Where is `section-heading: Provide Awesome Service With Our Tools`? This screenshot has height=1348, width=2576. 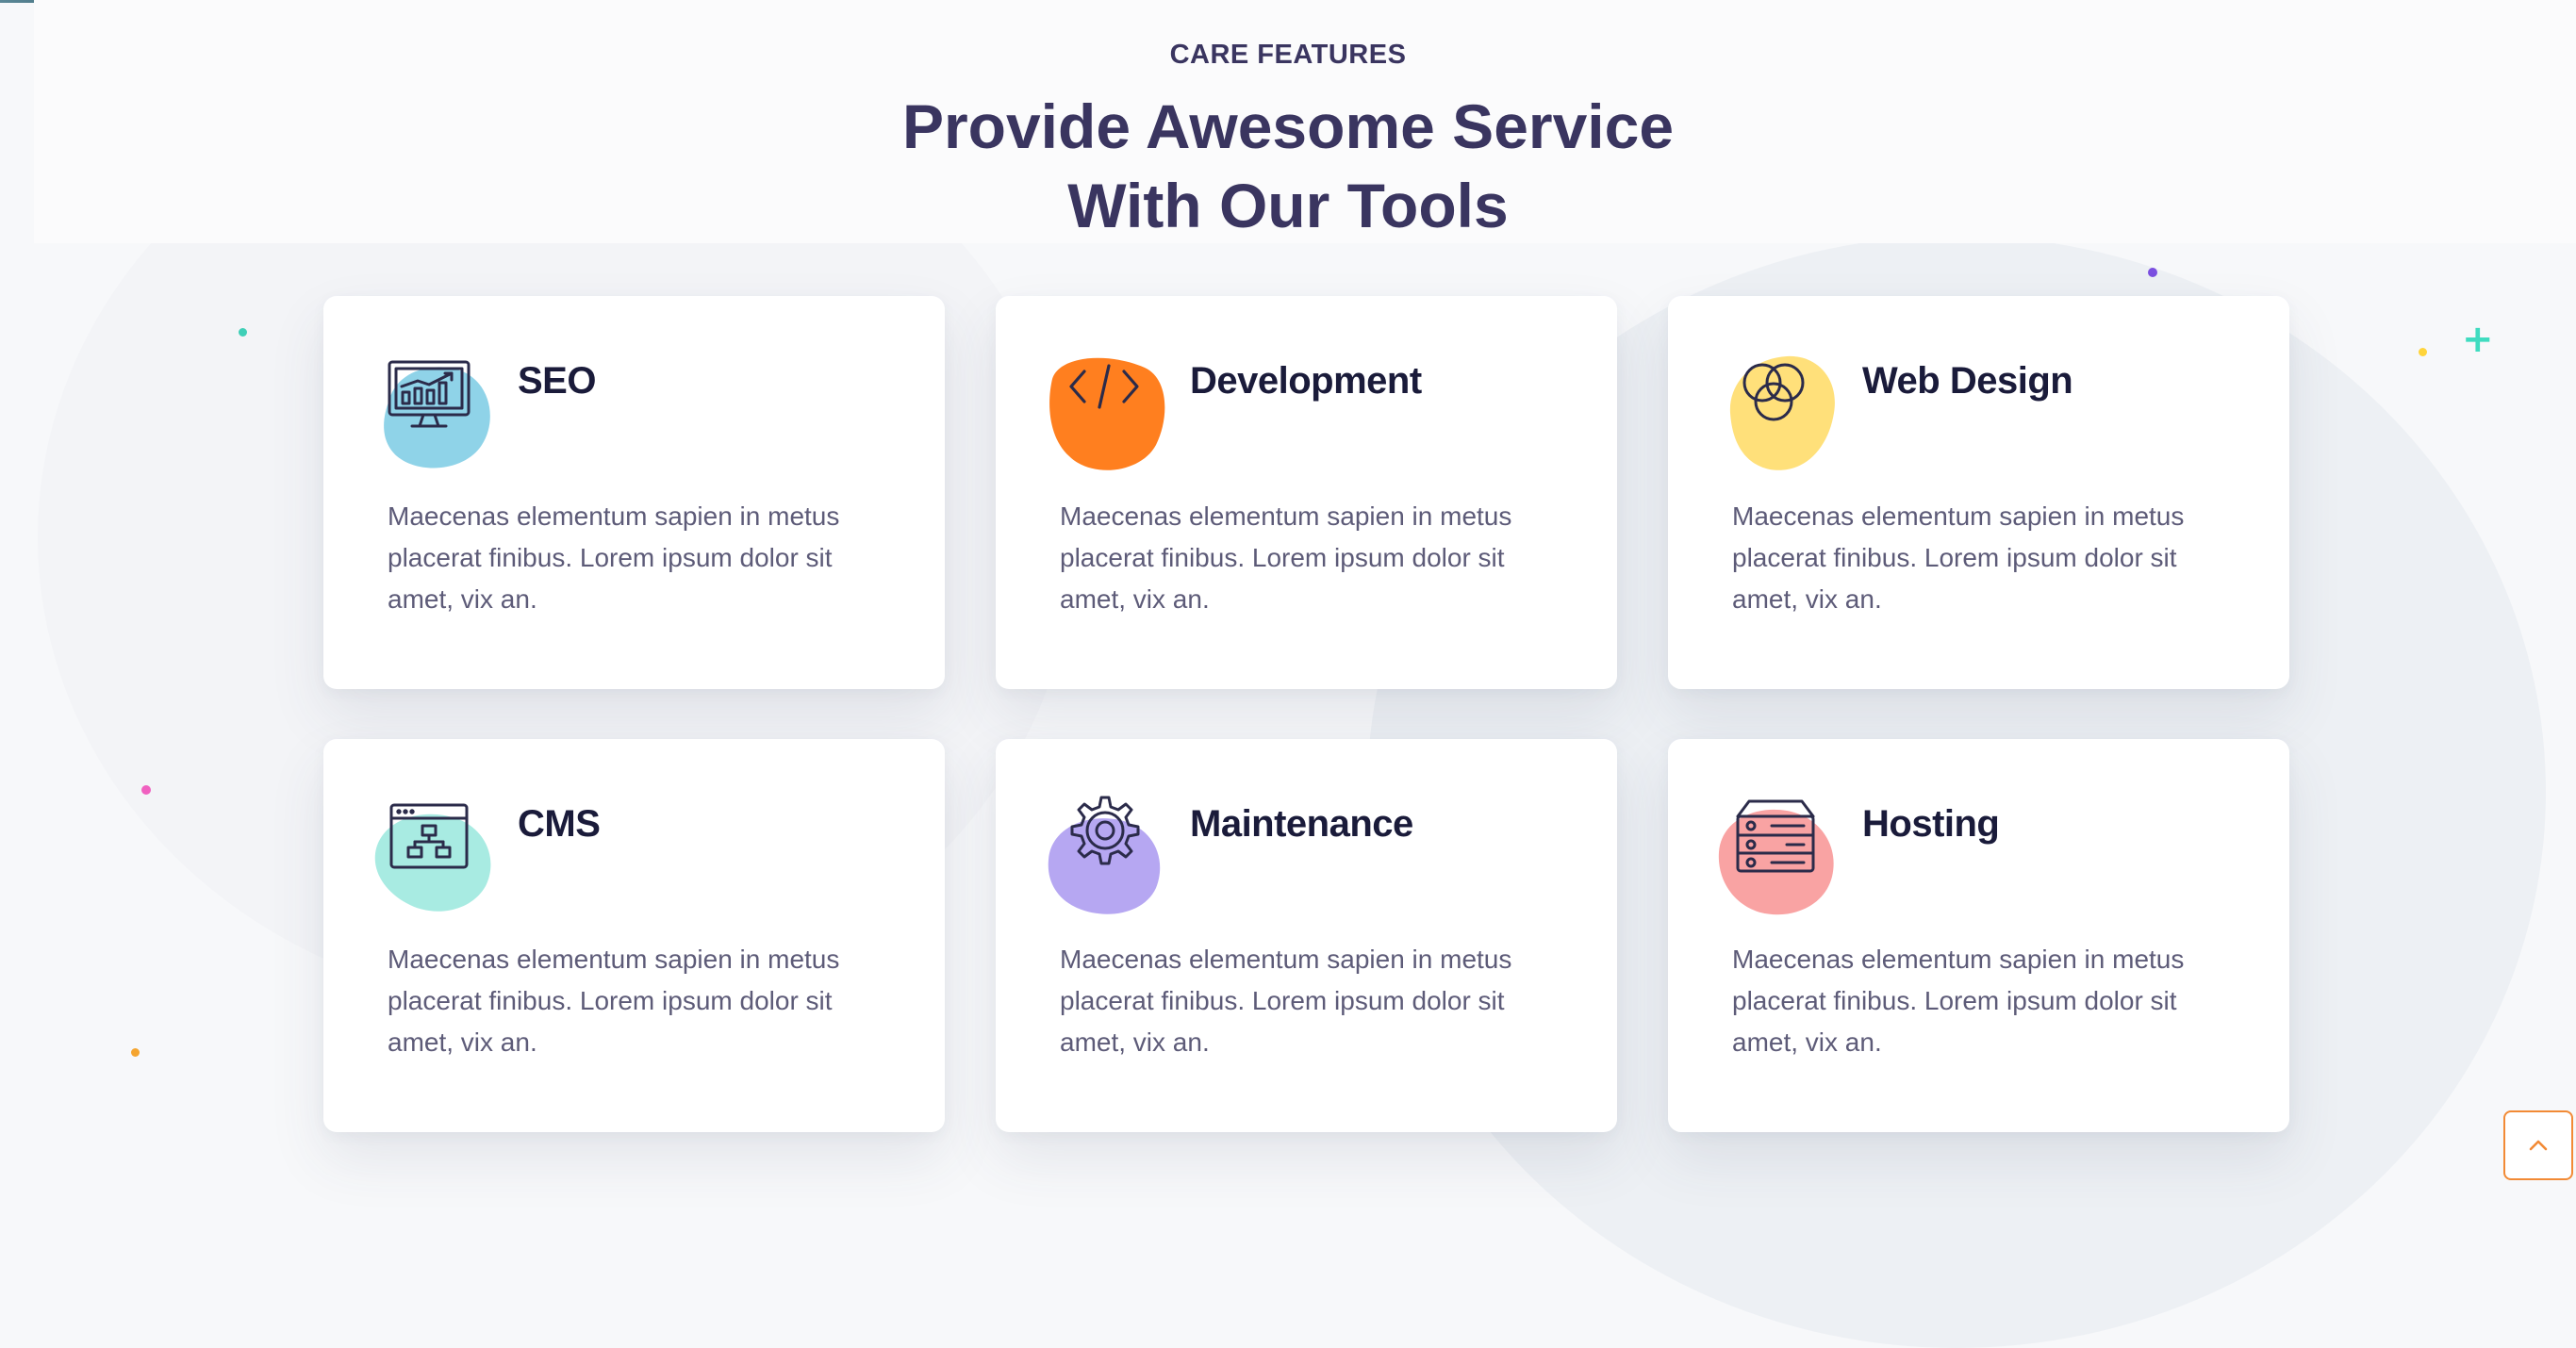 section-heading: Provide Awesome Service With Our Tools is located at coordinates (1288, 166).